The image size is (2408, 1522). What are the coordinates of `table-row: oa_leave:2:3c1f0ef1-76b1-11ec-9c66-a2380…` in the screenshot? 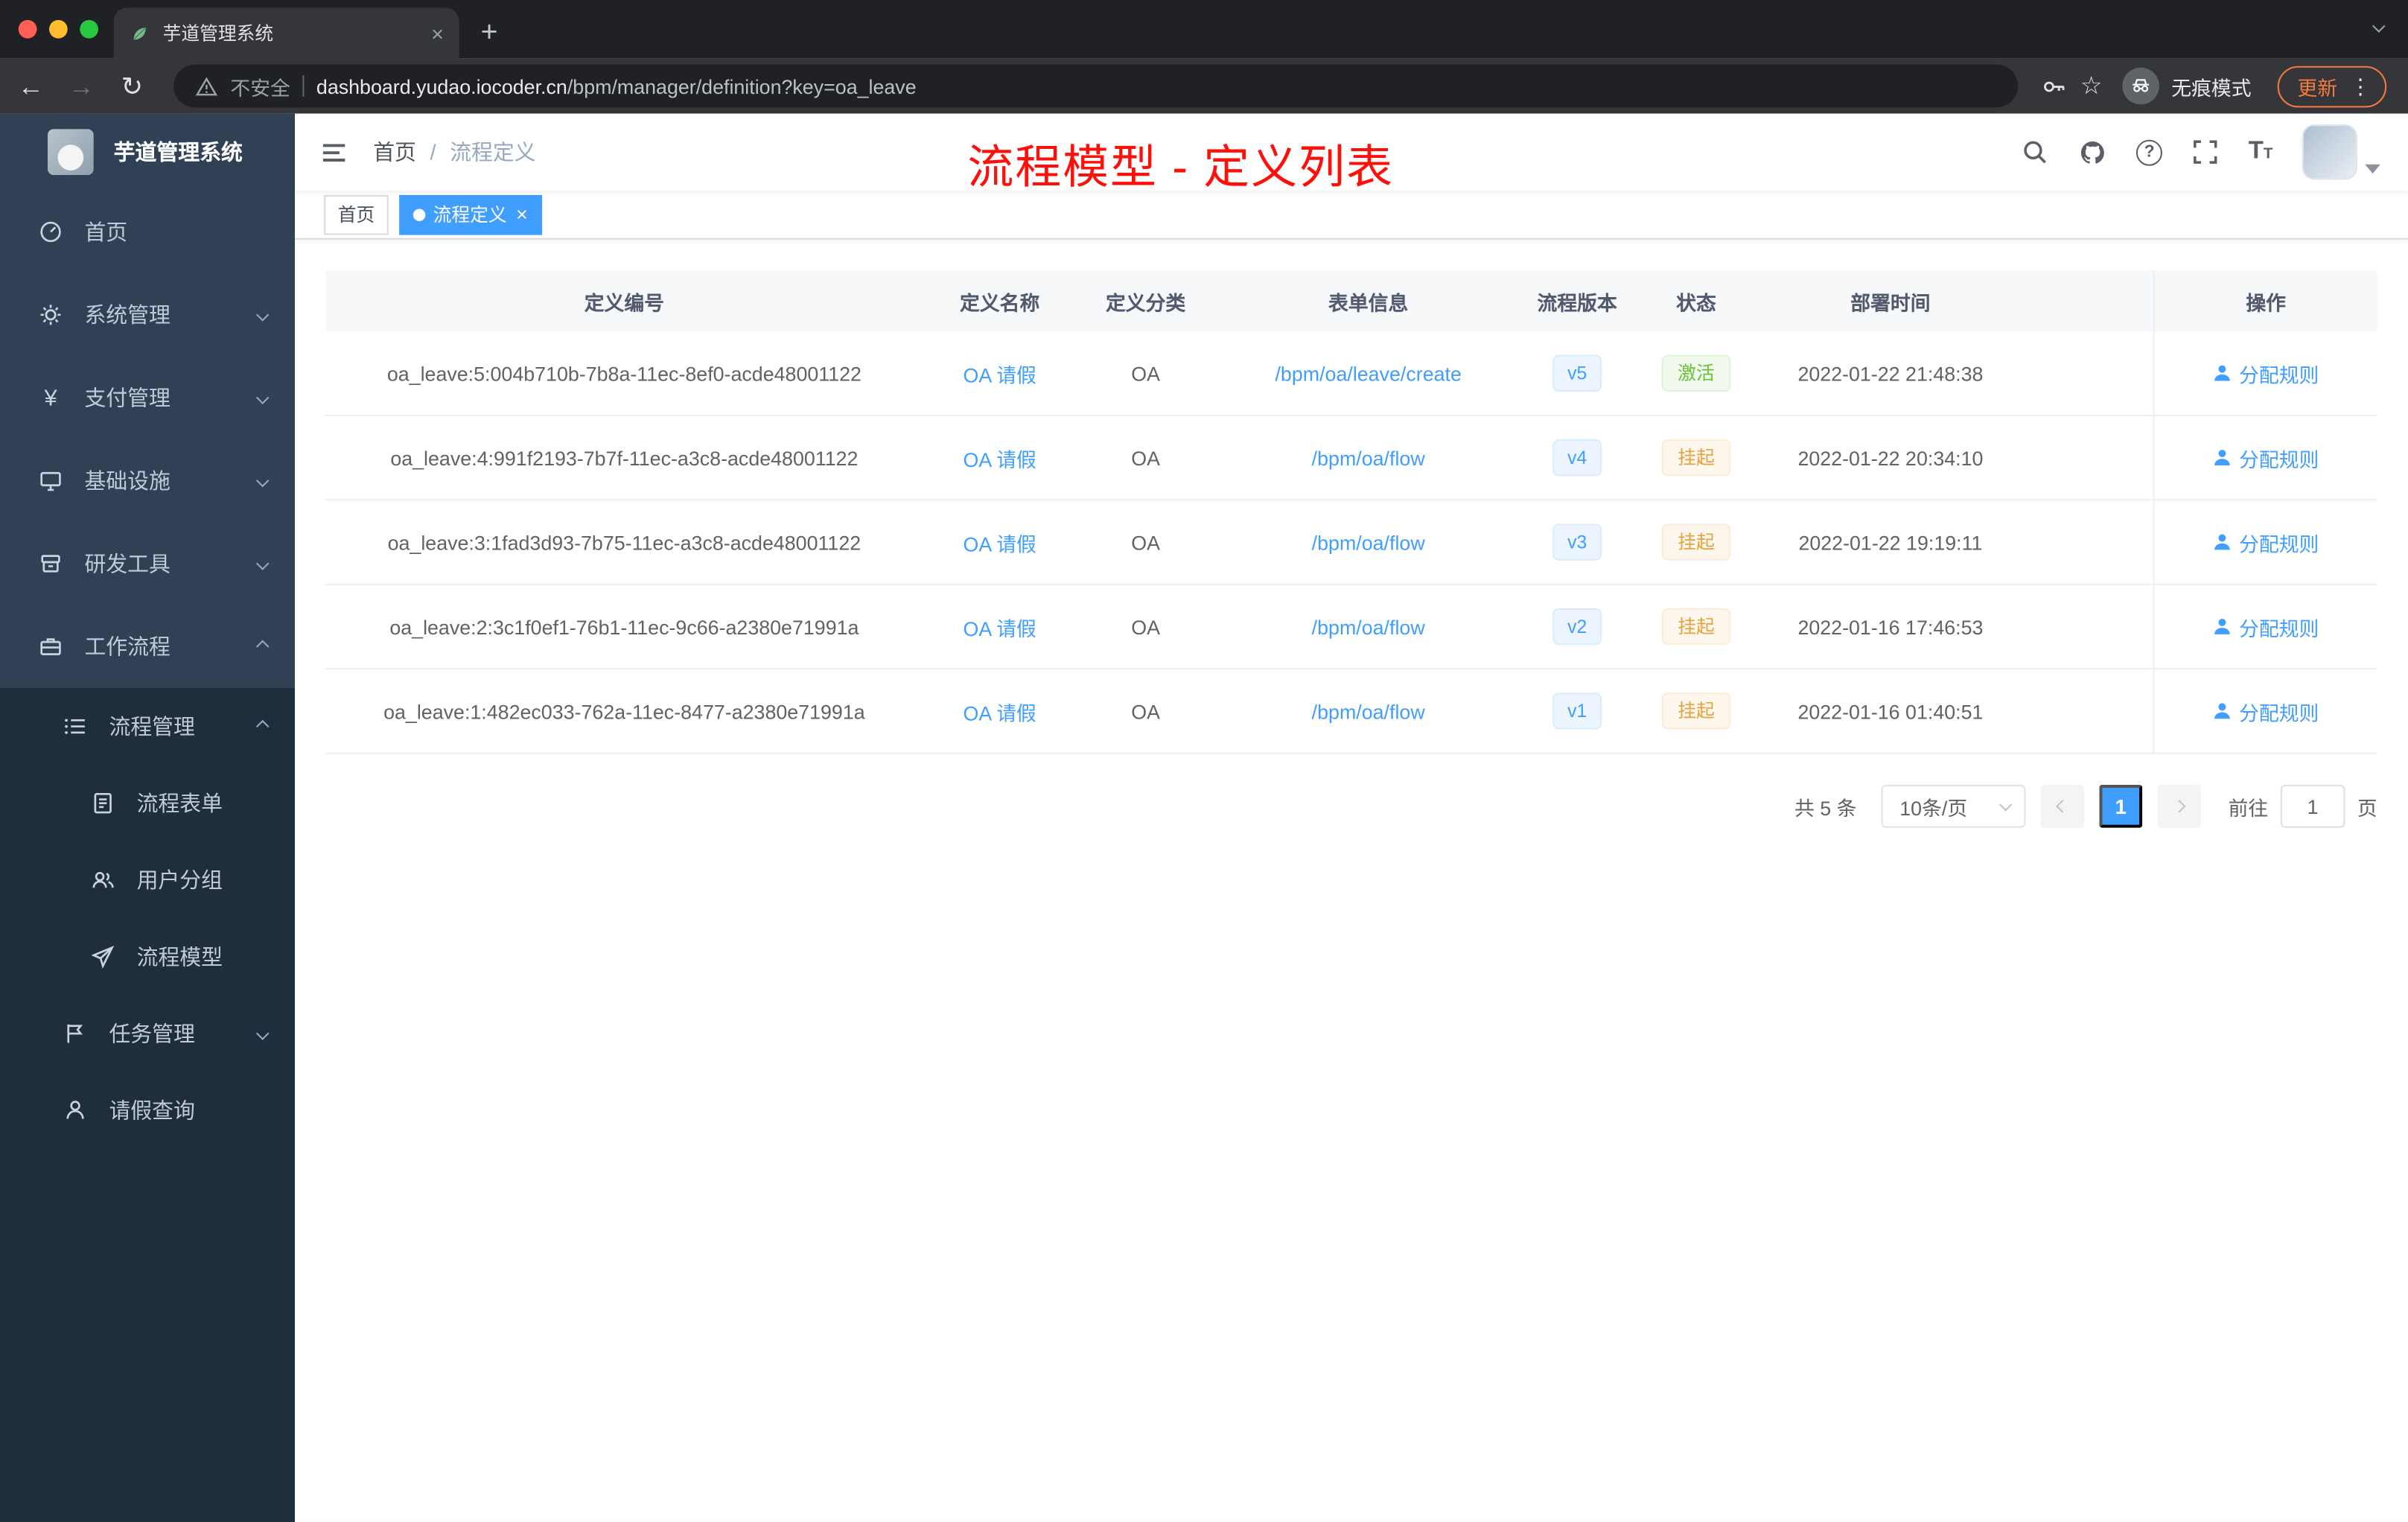 It's located at (1351, 627).